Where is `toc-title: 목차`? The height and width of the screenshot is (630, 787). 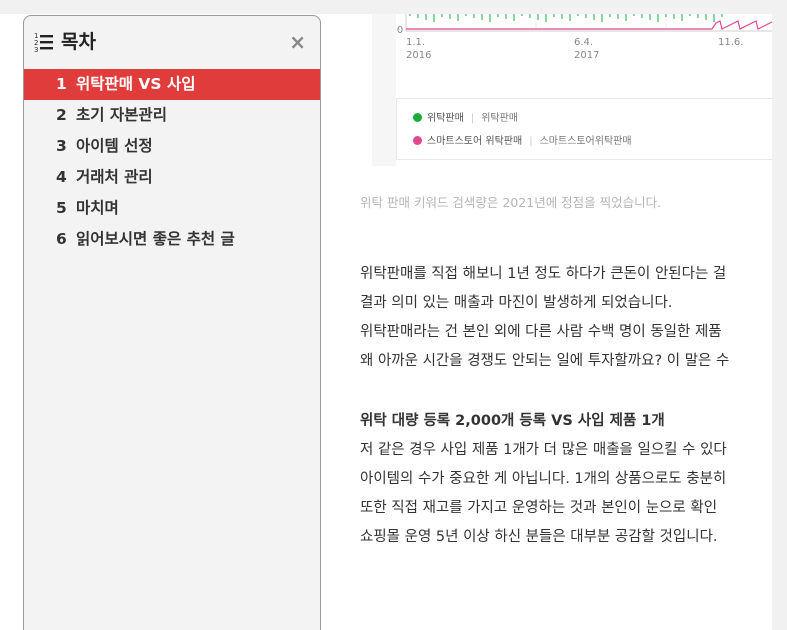 toc-title: 목차 is located at coordinates (78, 42).